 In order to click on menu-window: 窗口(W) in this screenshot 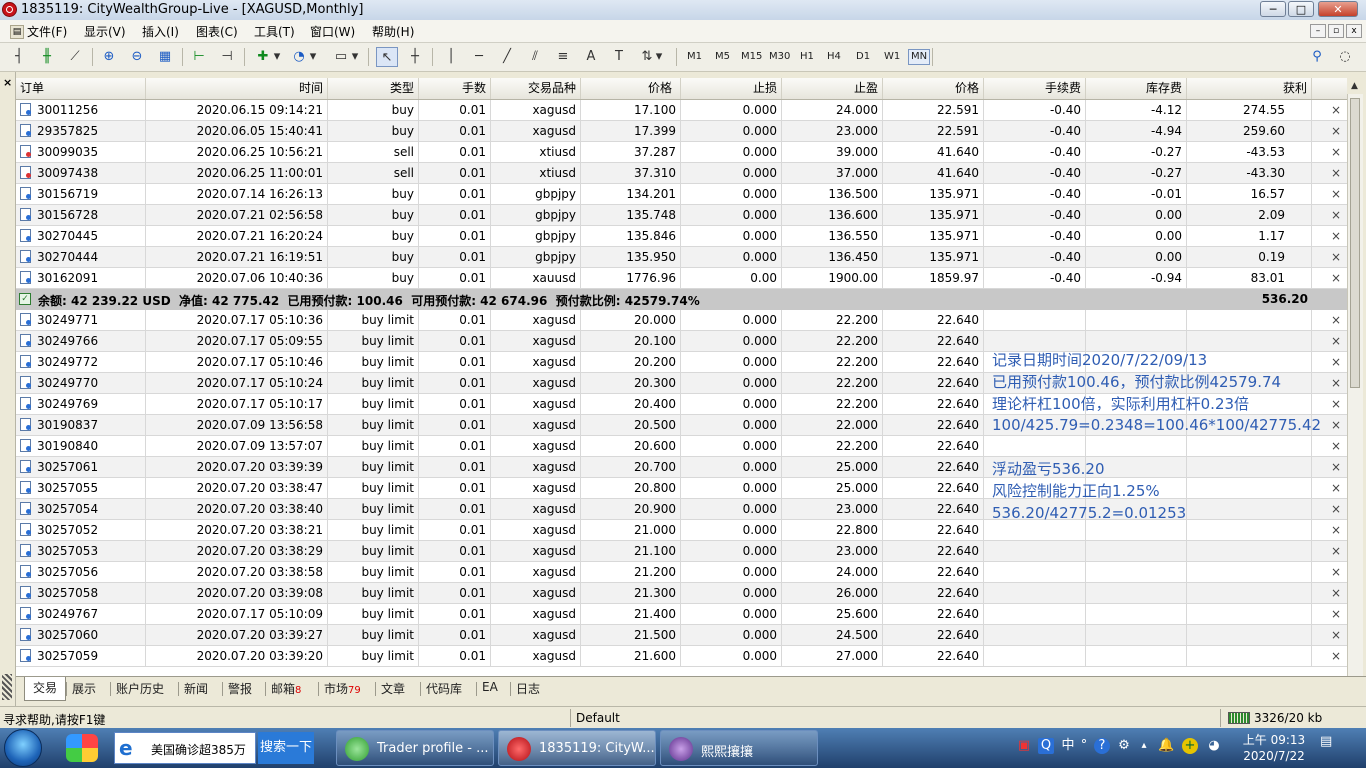, I will do `click(332, 31)`.